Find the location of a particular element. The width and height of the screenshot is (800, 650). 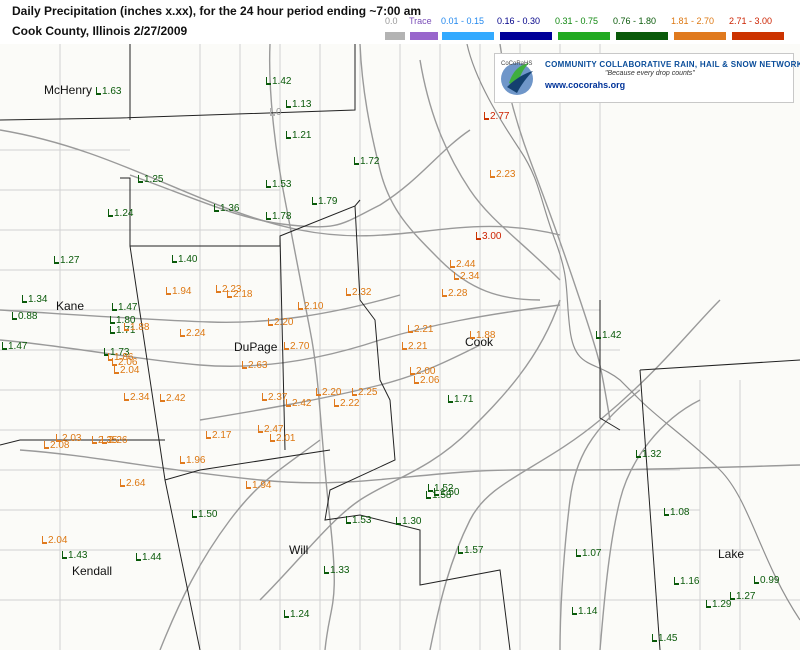

observation-marker: 3.00 is located at coordinates (488, 237).